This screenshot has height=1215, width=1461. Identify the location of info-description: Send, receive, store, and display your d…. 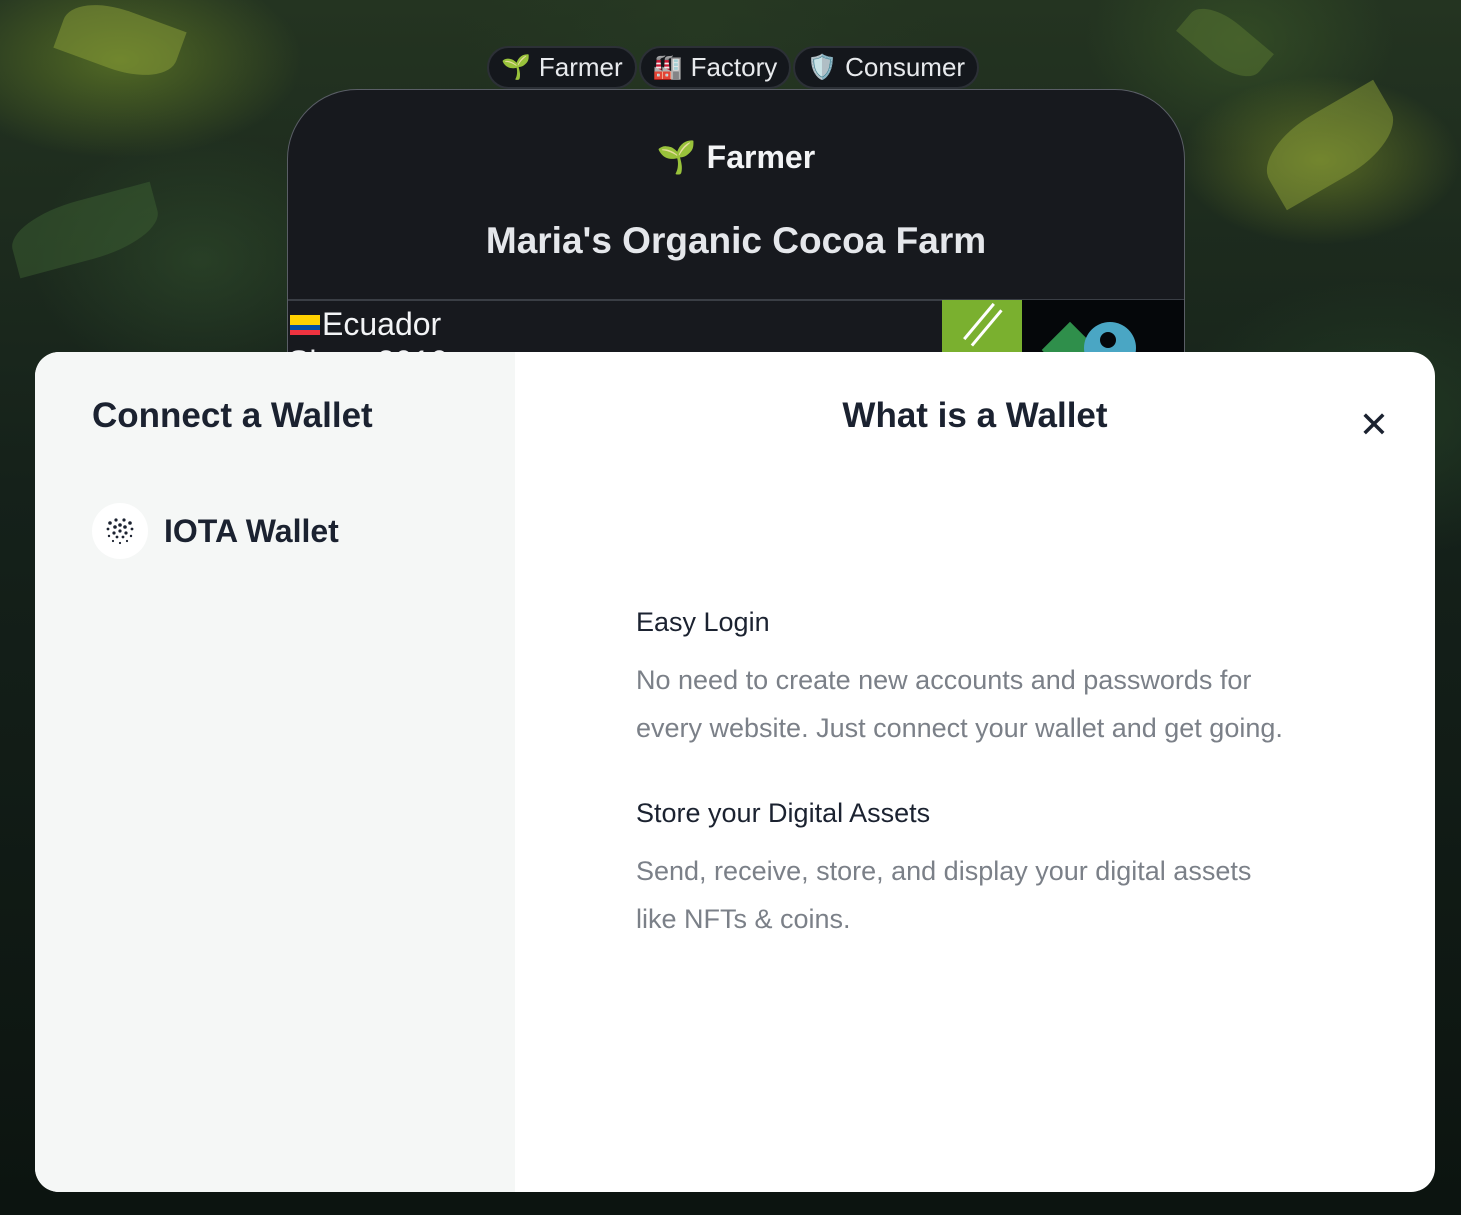
(944, 895).